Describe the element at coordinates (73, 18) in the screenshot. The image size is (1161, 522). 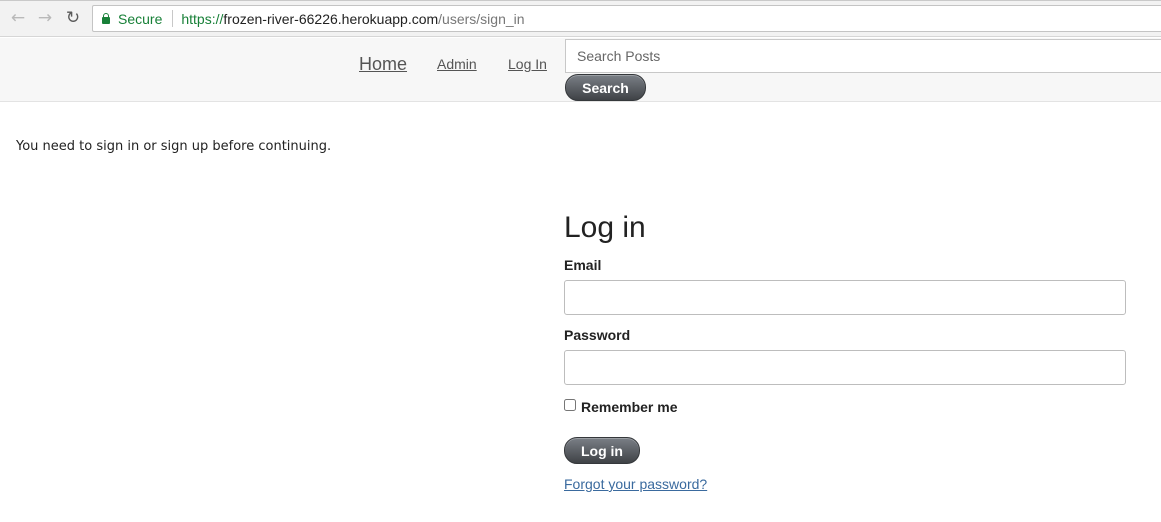
I see `reload-icon: ↻` at that location.